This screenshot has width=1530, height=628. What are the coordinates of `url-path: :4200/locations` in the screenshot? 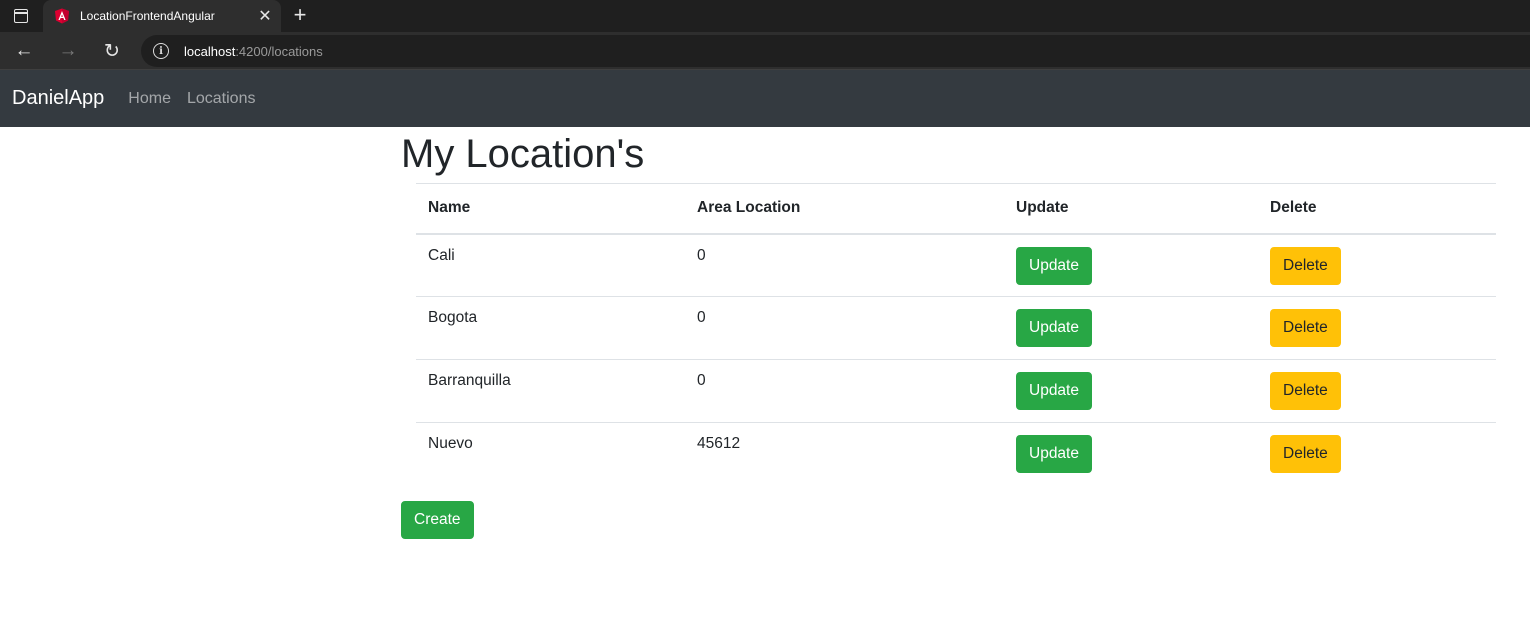 It's located at (279, 51).